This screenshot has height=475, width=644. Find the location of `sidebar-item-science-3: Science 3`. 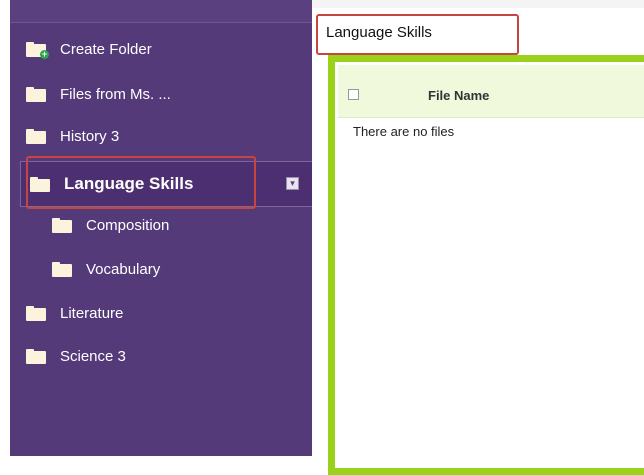

sidebar-item-science-3: Science 3 is located at coordinates (76, 356).